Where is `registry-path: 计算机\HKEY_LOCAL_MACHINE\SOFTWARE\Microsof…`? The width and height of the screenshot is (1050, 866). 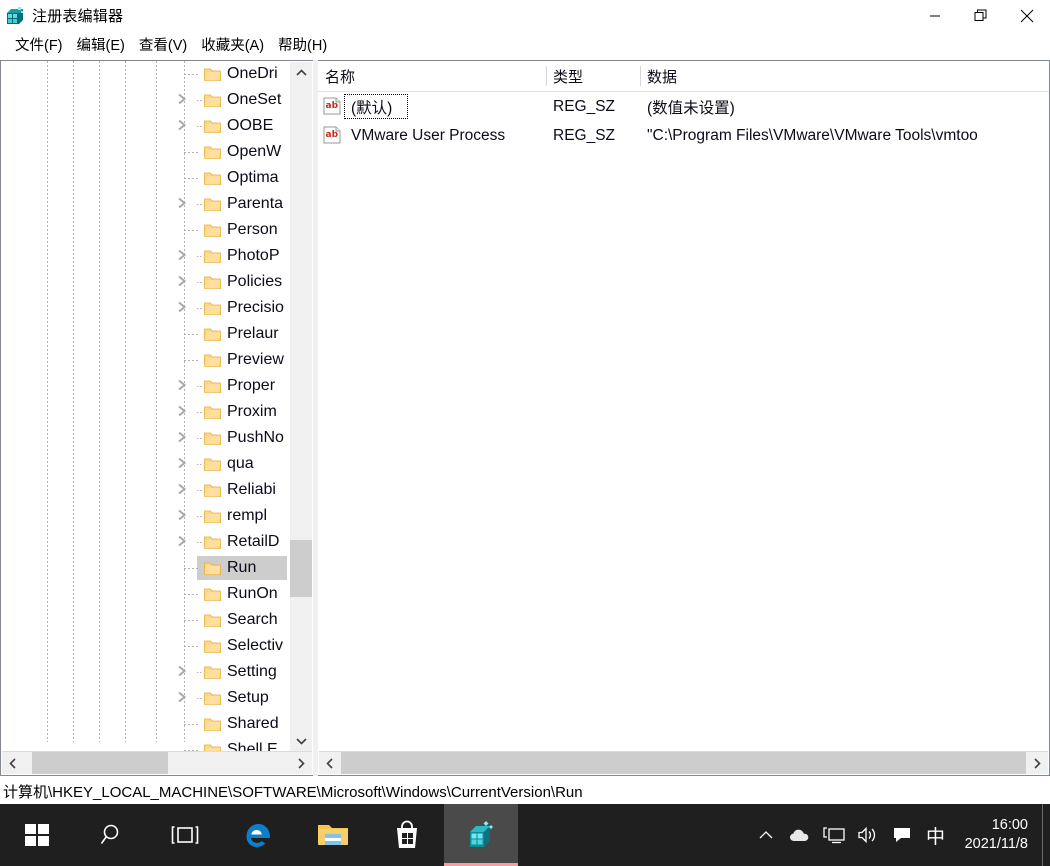
registry-path: 计算机\HKEY_LOCAL_MACHINE\SOFTWARE\Microsof… is located at coordinates (293, 792).